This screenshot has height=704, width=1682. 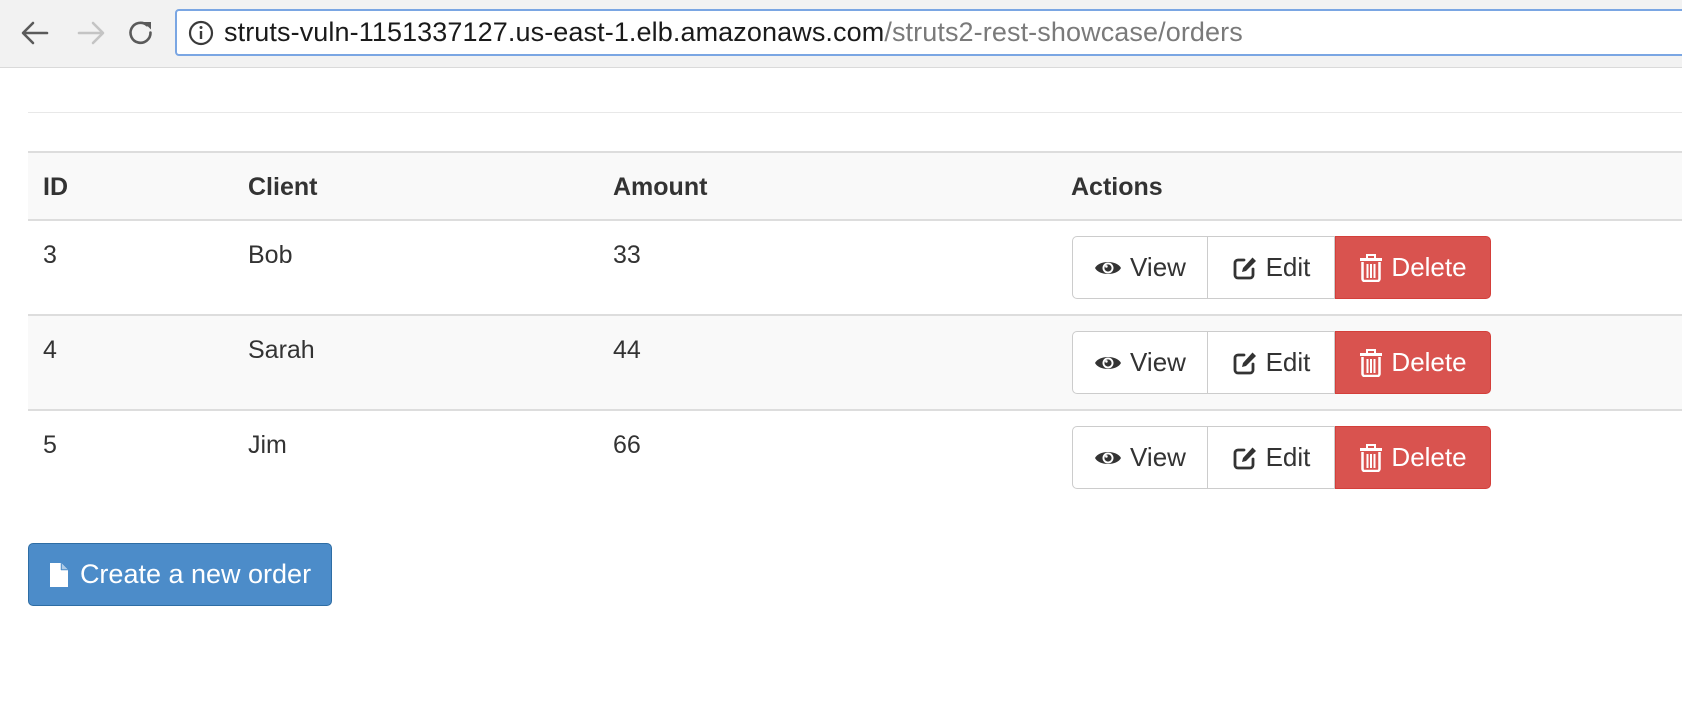 I want to click on cell-id: 5, so click(x=50, y=445).